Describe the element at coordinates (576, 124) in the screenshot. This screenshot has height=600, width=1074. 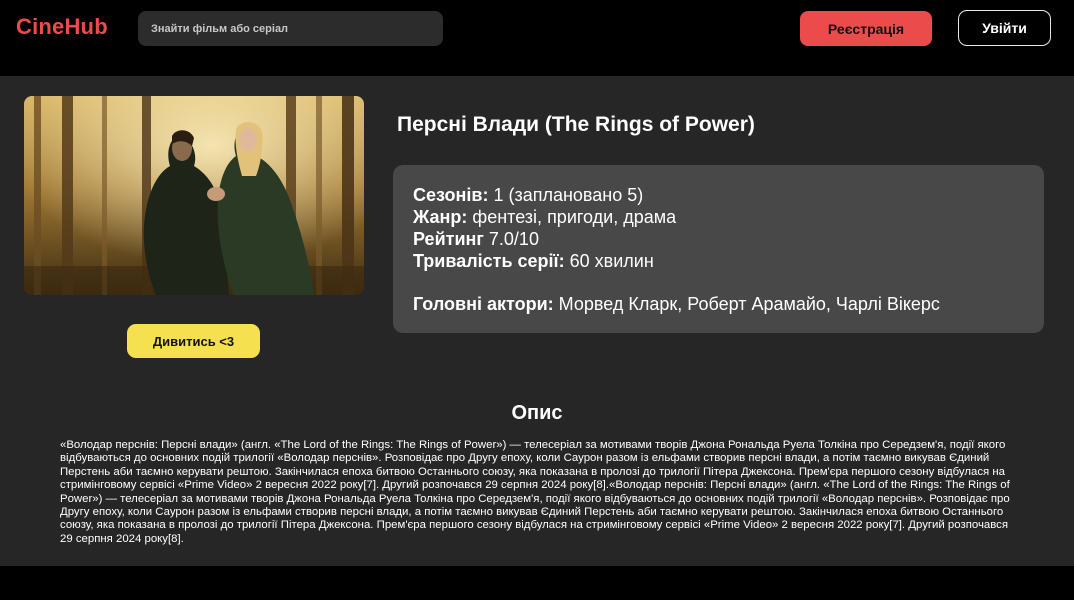
I see `show-title: Персні Влади (The Rings of Power)` at that location.